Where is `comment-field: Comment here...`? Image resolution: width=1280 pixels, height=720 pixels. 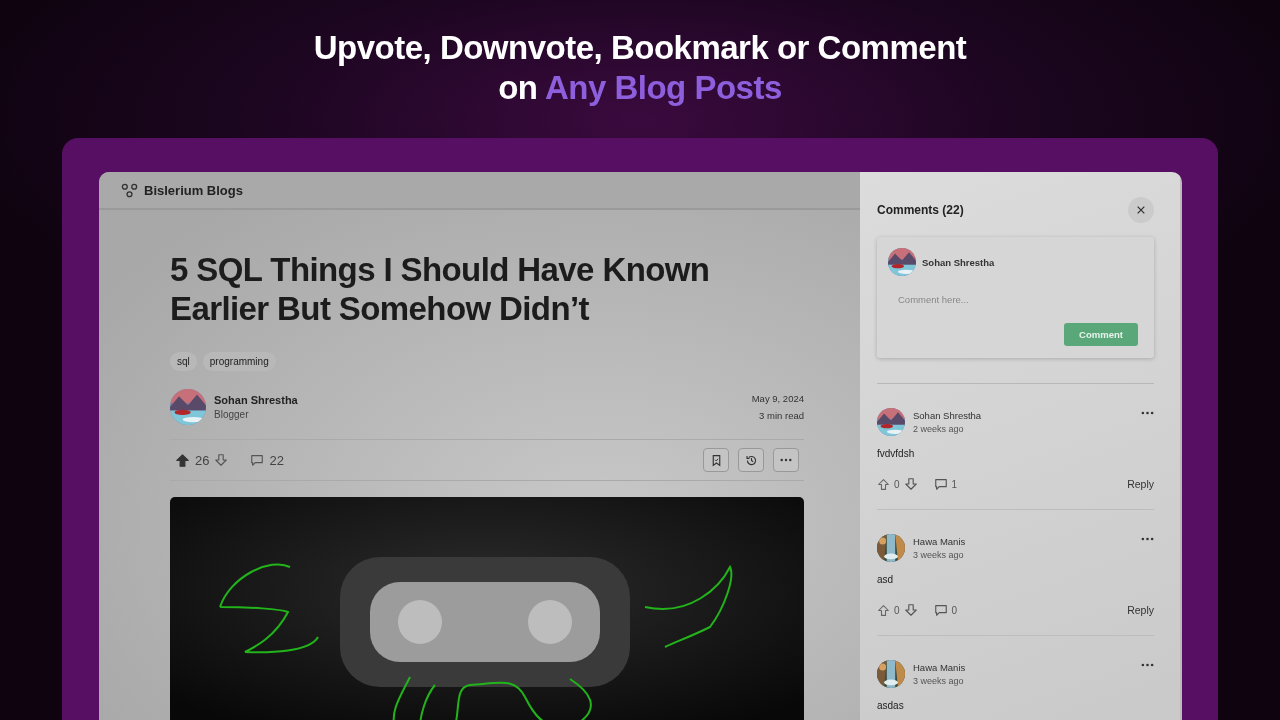 comment-field: Comment here... is located at coordinates (1018, 299).